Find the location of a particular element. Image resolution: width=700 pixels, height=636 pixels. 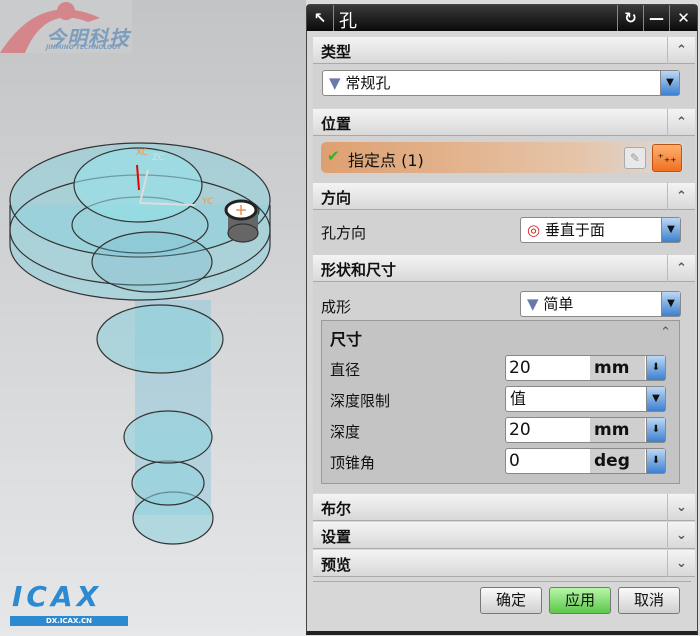

tip-angle-field: 0 deg ⬇ is located at coordinates (585, 461).